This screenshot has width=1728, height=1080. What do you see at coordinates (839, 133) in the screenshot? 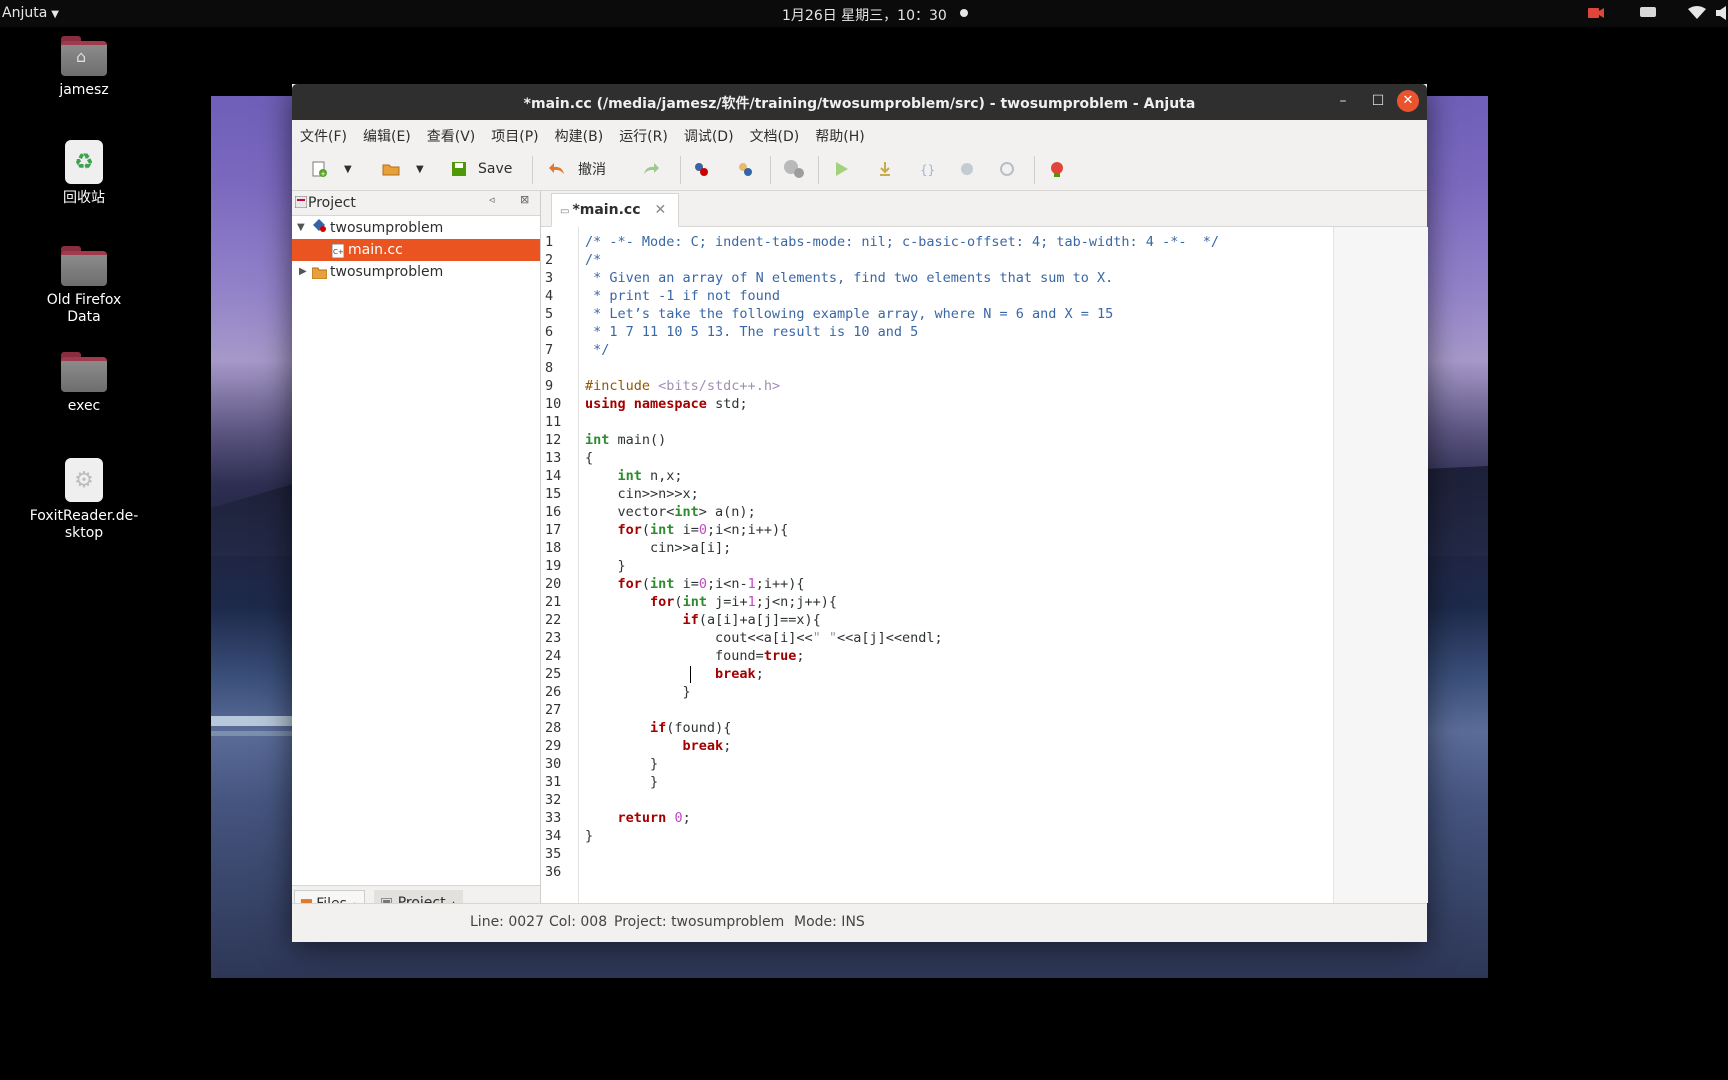
I see `menu-help: 帮助(H)` at bounding box center [839, 133].